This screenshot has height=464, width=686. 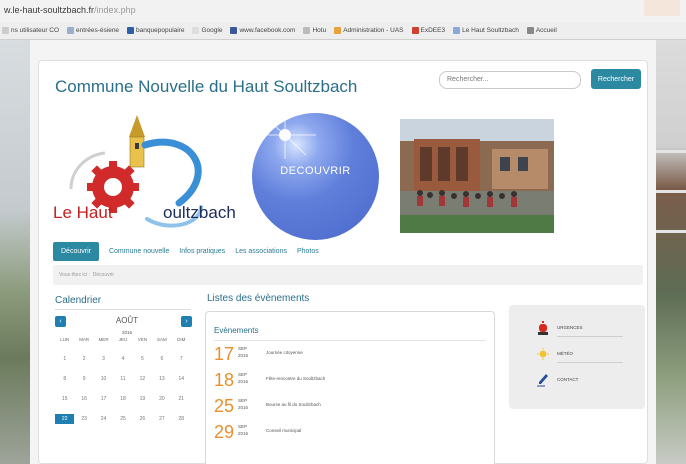 What do you see at coordinates (161, 359) in the screenshot?
I see `calendar-day: 6` at bounding box center [161, 359].